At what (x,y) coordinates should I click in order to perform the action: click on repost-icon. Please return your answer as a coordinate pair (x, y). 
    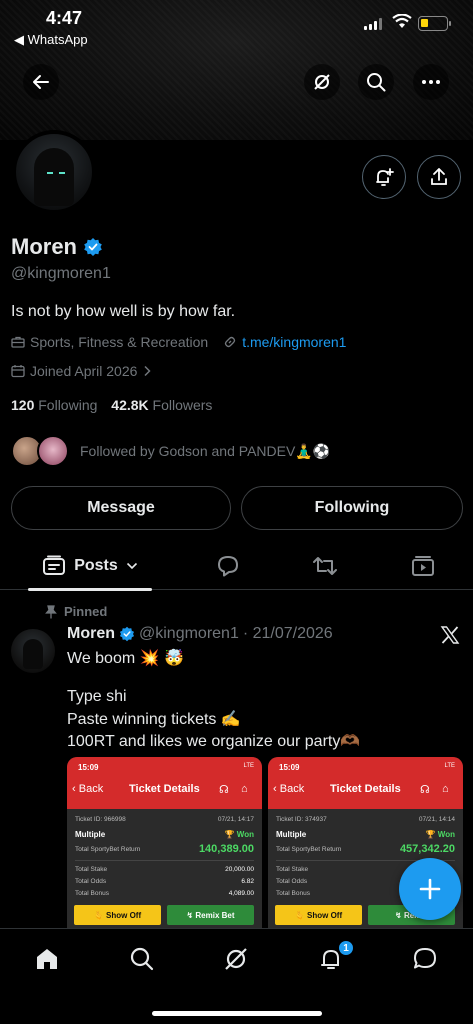
    Looking at the image, I should click on (325, 566).